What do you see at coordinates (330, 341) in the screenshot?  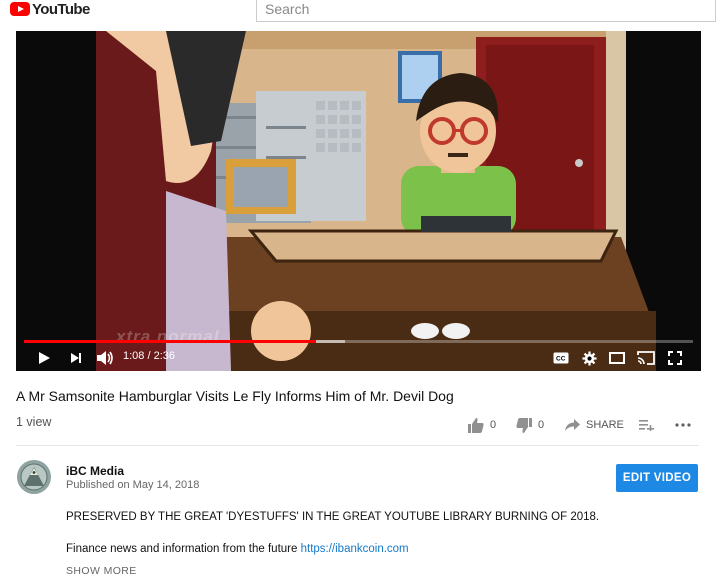 I see `progress-buffer` at bounding box center [330, 341].